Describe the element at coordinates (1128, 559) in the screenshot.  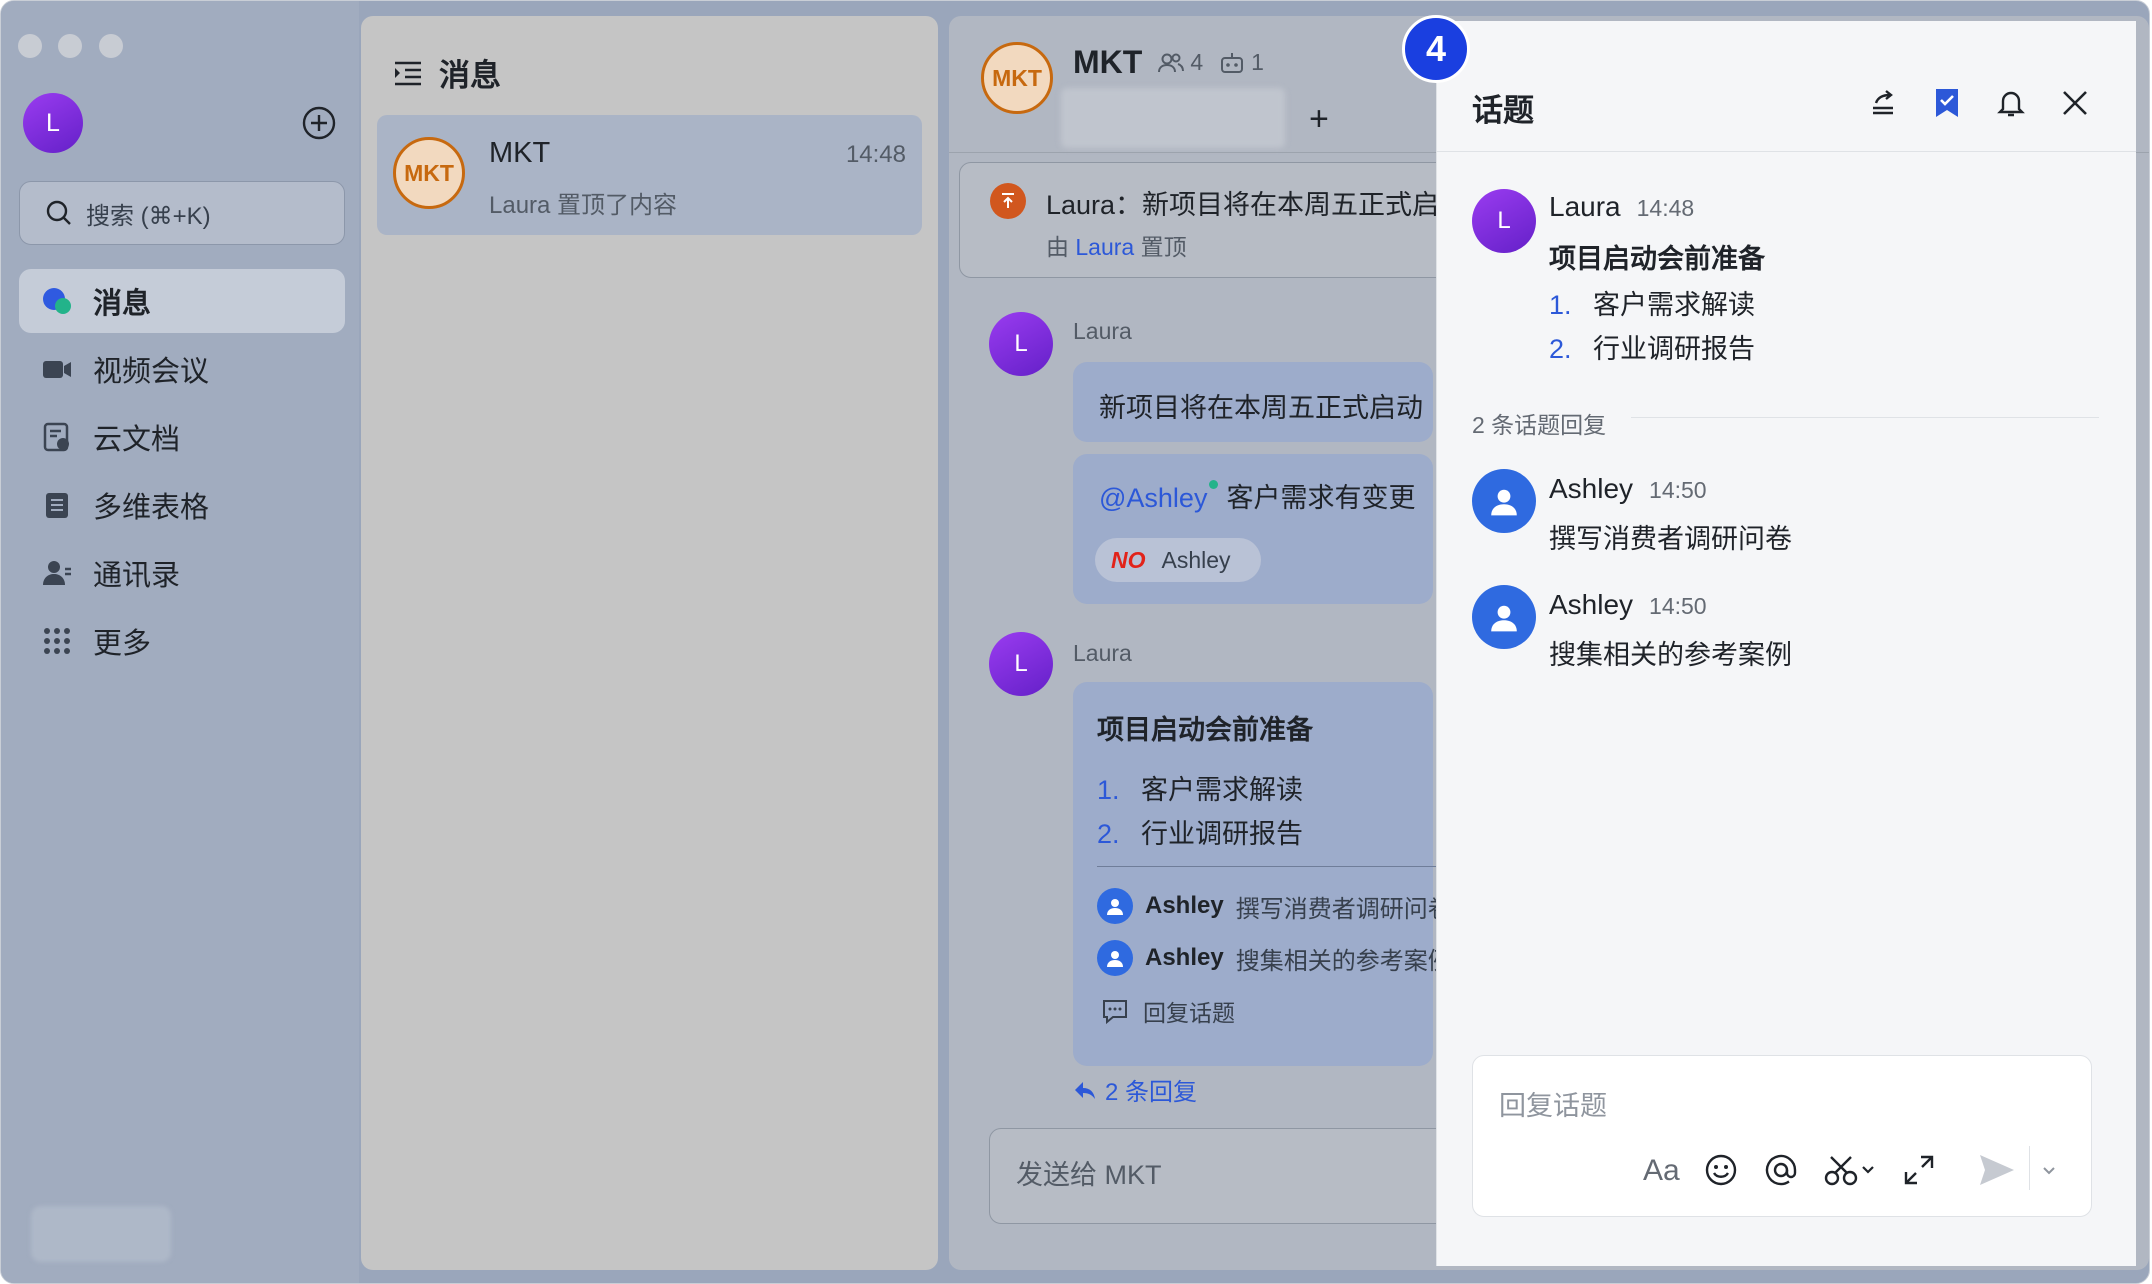
I see `no-sticker-icon: NO` at that location.